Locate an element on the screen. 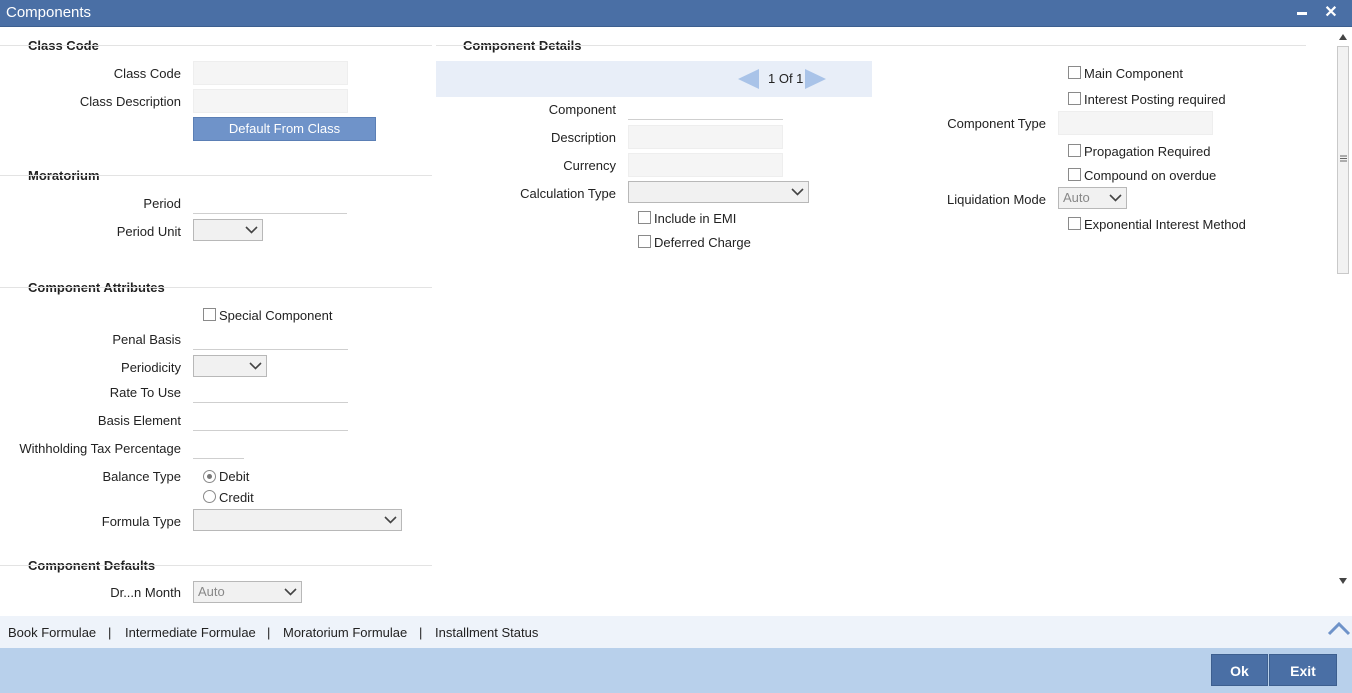 The height and width of the screenshot is (693, 1352). propagation-required-checkbox is located at coordinates (1074, 150).